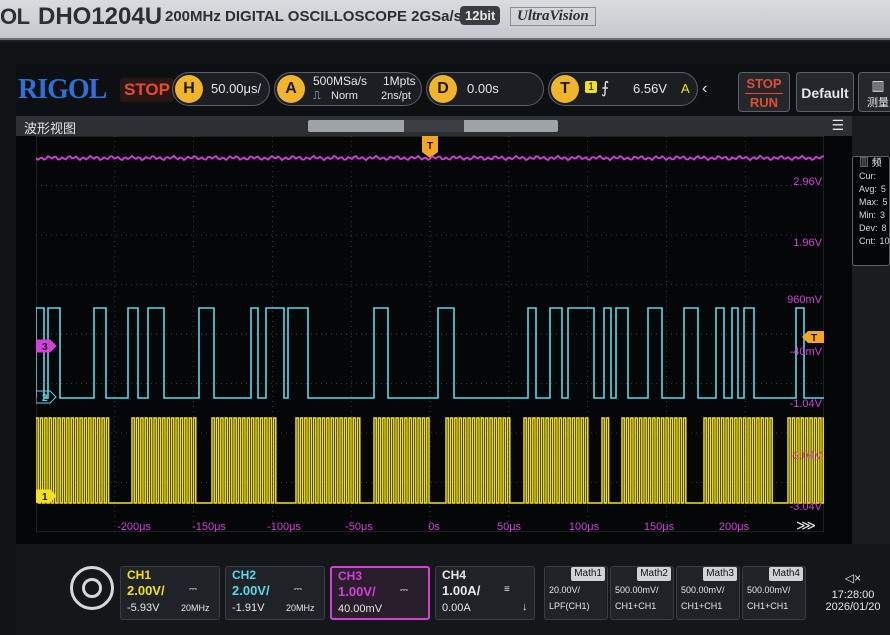 The width and height of the screenshot is (890, 635). I want to click on x-axis-label: -200μs, so click(134, 526).